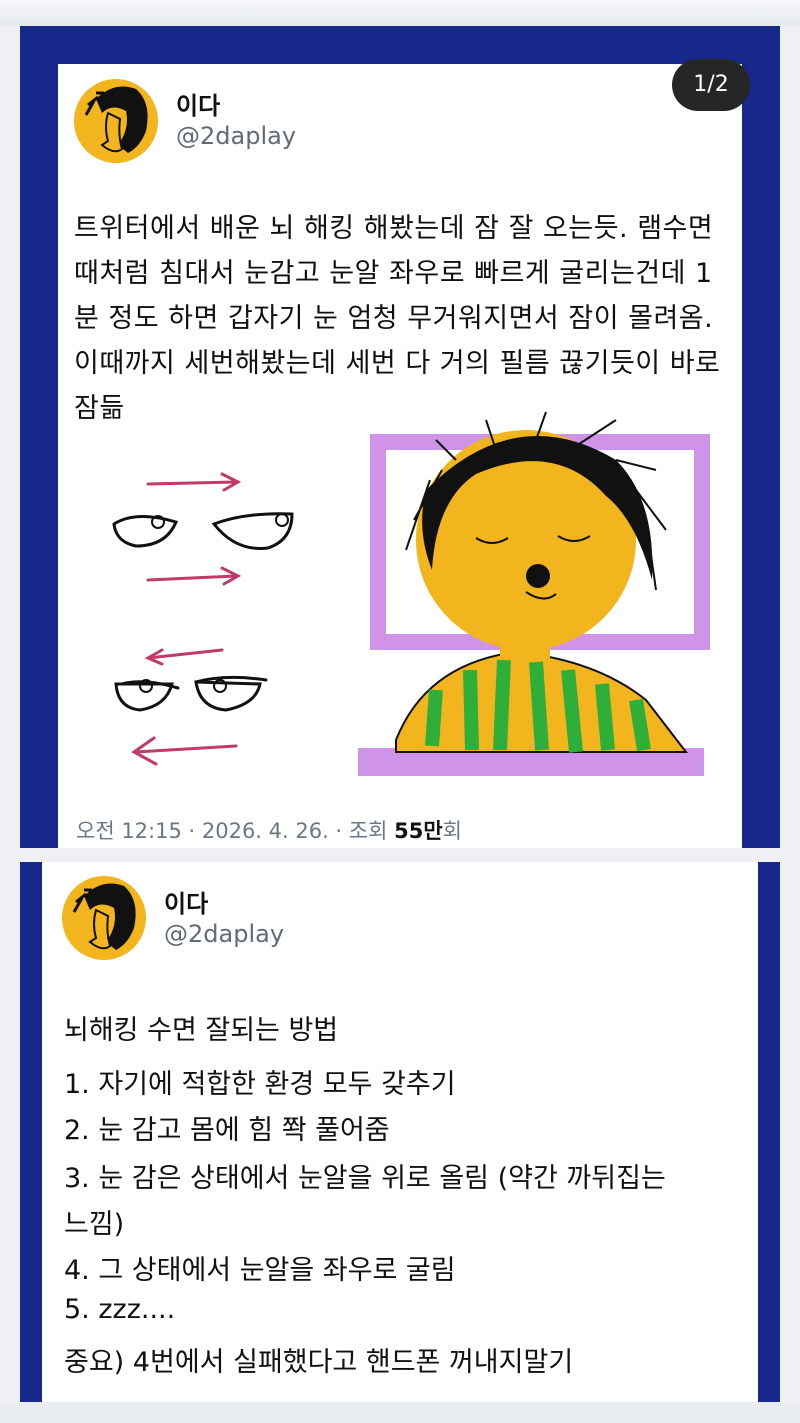  Describe the element at coordinates (94, 1224) in the screenshot. I see `tweet-line: 느낌)` at that location.